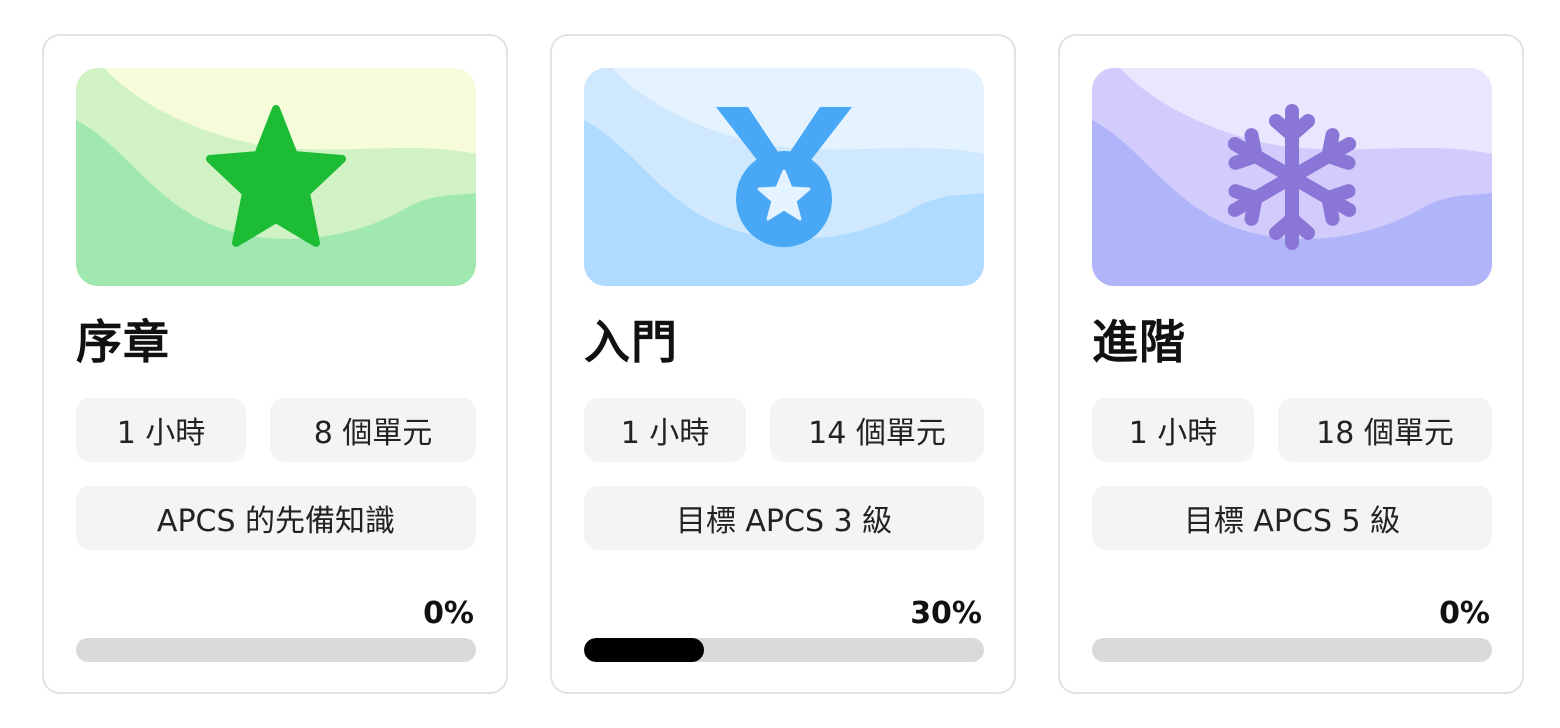 This screenshot has height=728, width=1560. What do you see at coordinates (644, 650) in the screenshot?
I see `progress-fill` at bounding box center [644, 650].